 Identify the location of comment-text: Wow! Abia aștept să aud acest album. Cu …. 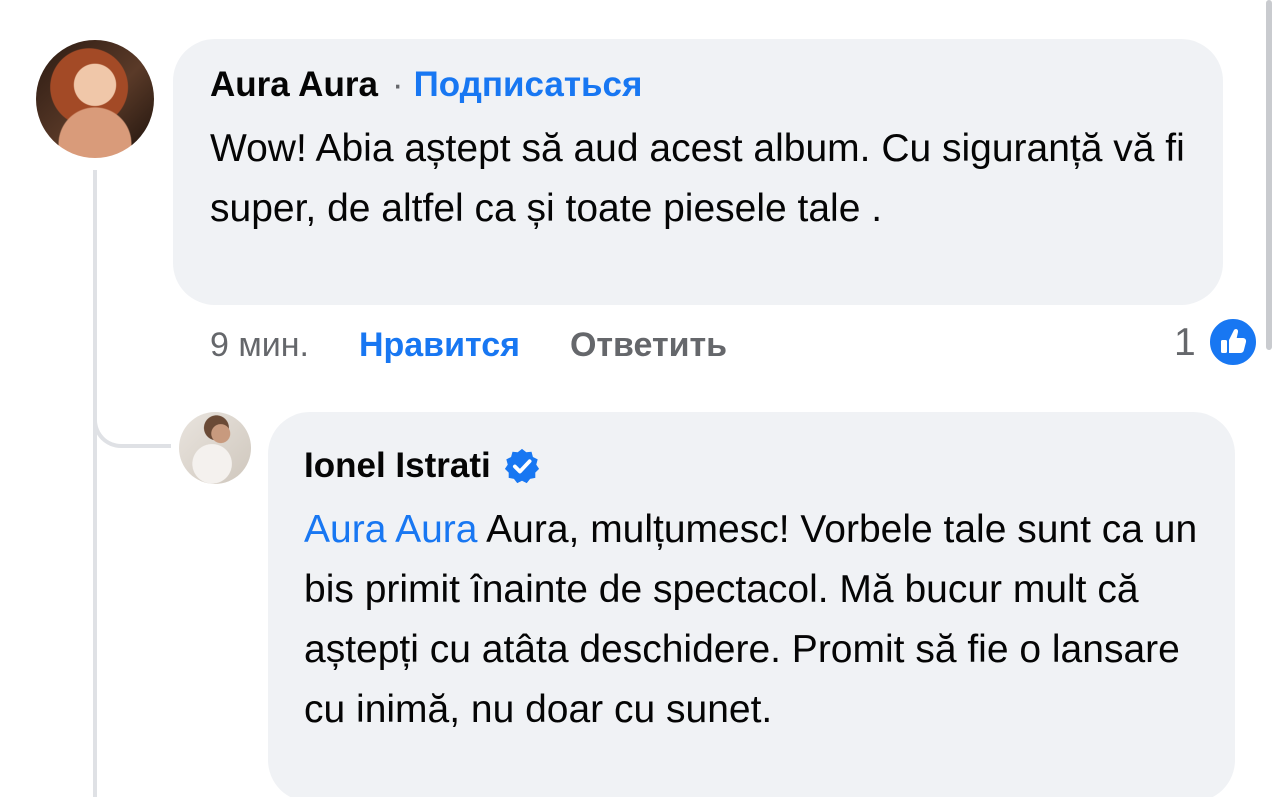
(697, 178).